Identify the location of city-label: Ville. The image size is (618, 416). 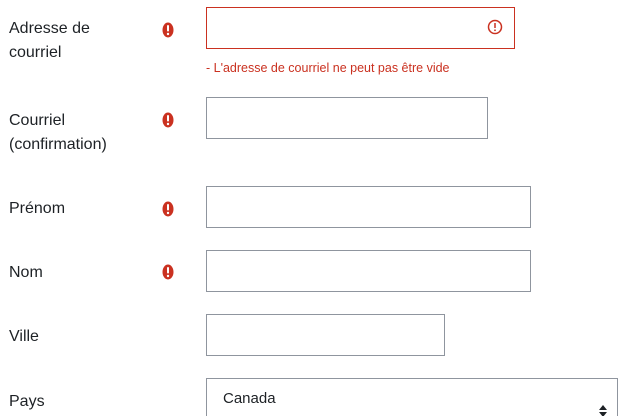
(24, 336).